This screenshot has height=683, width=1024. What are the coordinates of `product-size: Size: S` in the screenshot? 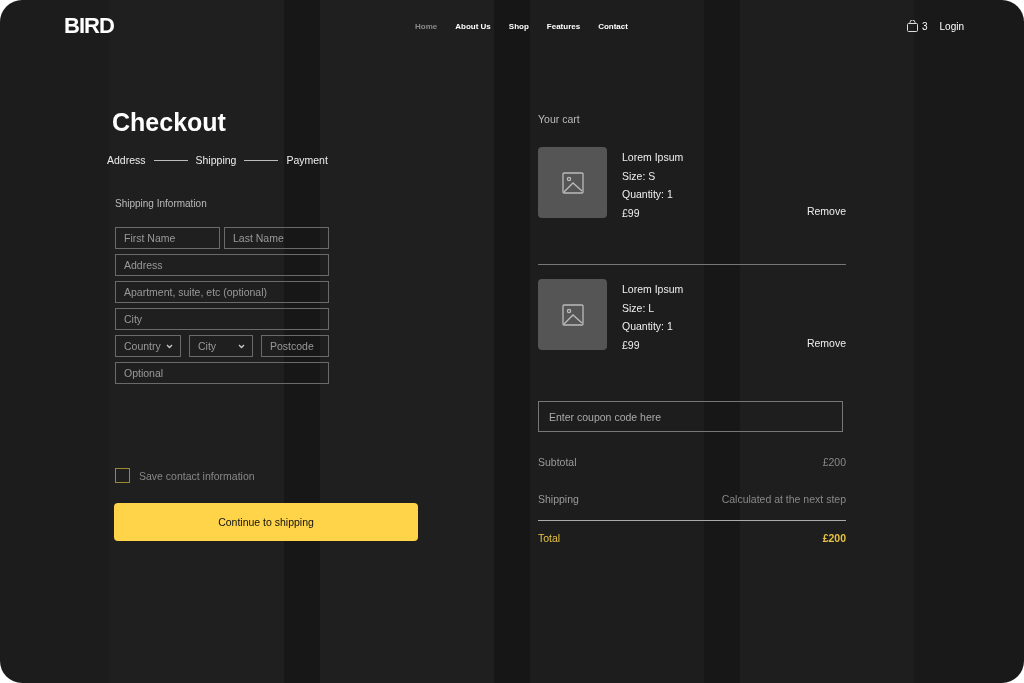 It's located at (639, 176).